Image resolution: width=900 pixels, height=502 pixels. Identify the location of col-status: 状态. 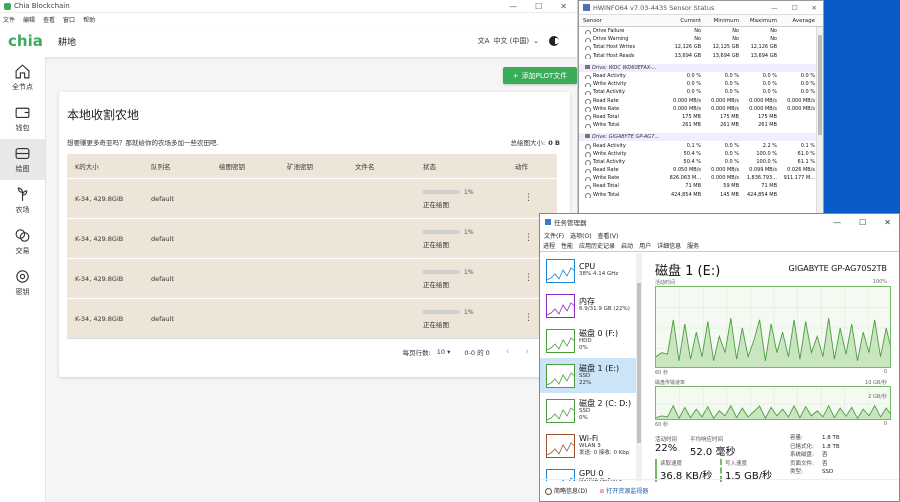
(469, 166).